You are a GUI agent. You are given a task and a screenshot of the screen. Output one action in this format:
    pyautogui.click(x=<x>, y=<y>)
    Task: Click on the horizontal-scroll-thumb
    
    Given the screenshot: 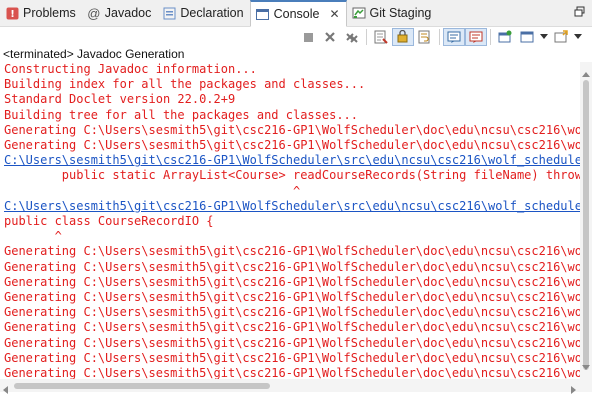 What is the action you would take?
    pyautogui.click(x=142, y=386)
    